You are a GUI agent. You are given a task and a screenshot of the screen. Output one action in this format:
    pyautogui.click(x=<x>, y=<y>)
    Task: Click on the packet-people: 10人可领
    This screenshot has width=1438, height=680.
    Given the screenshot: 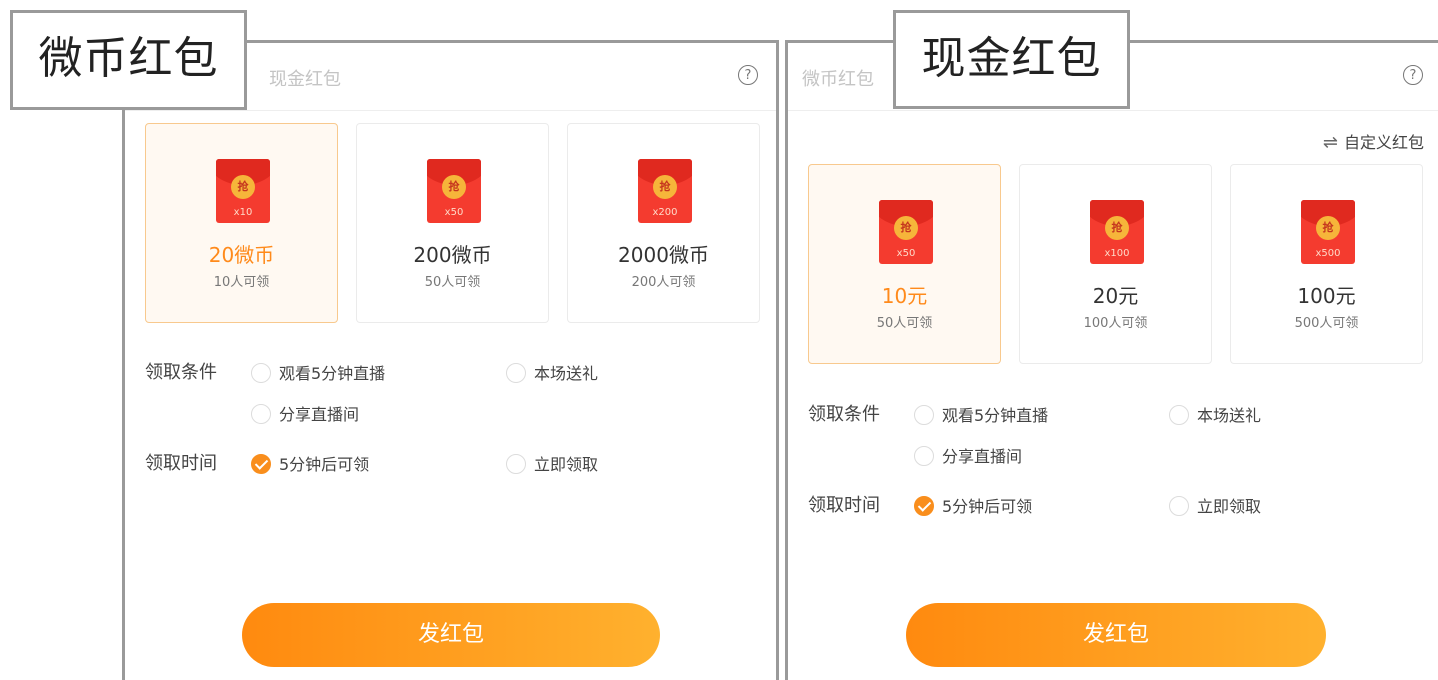 What is the action you would take?
    pyautogui.click(x=241, y=282)
    